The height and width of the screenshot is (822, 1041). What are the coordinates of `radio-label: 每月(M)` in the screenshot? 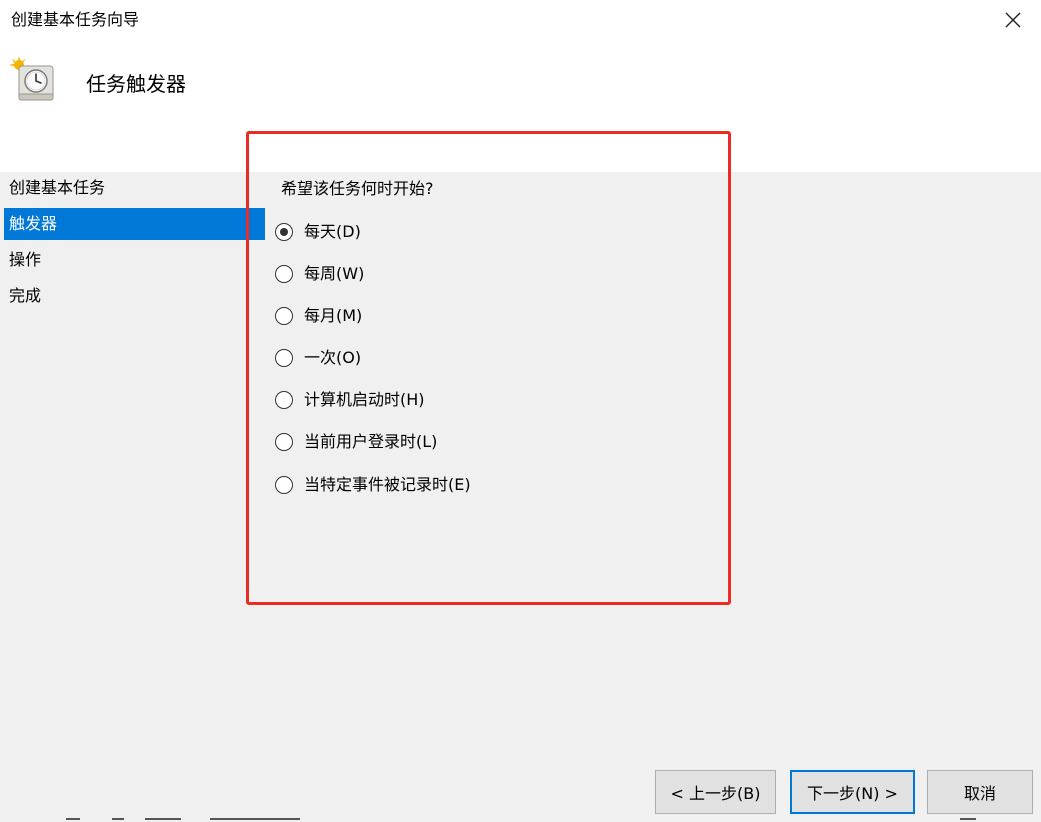 It's located at (333, 315).